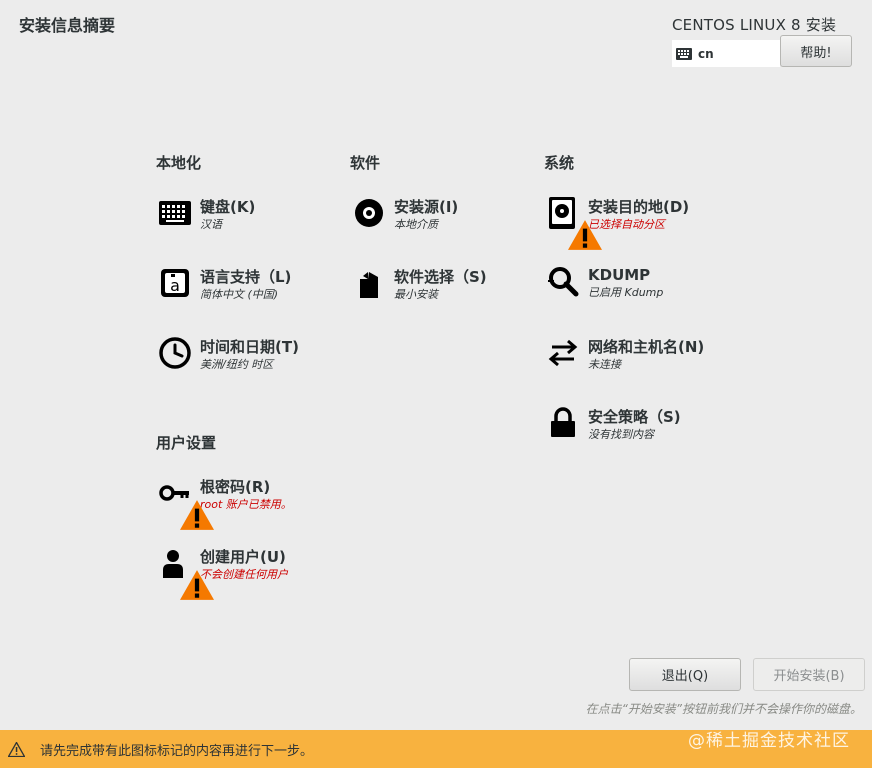 This screenshot has height=768, width=872. Describe the element at coordinates (369, 213) in the screenshot. I see `disc-icon` at that location.